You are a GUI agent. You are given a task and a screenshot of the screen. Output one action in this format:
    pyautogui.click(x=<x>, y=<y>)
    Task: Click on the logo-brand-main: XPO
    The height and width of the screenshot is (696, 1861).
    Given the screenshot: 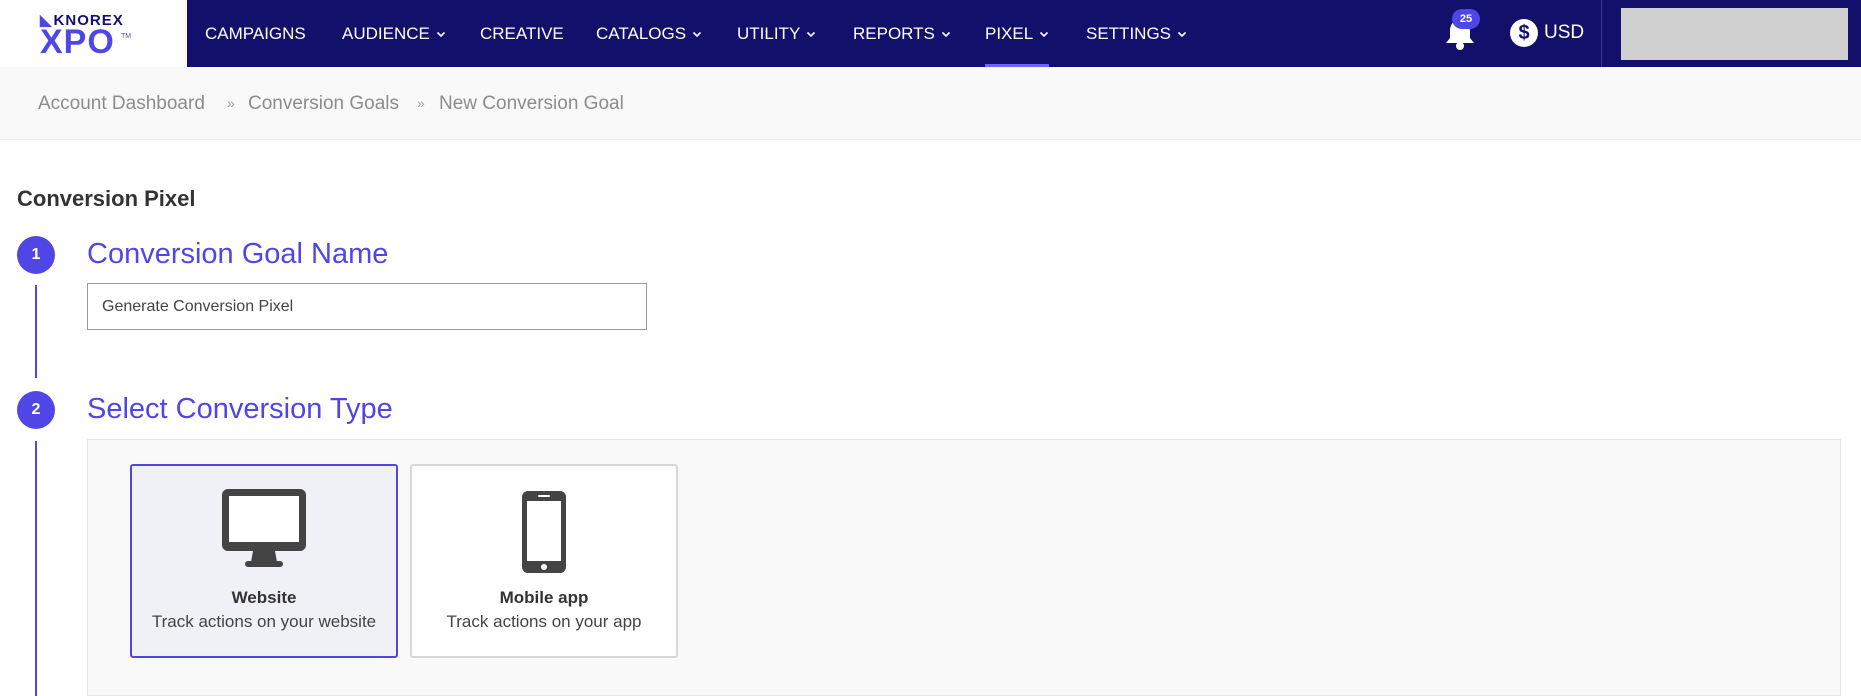 What is the action you would take?
    pyautogui.click(x=77, y=42)
    